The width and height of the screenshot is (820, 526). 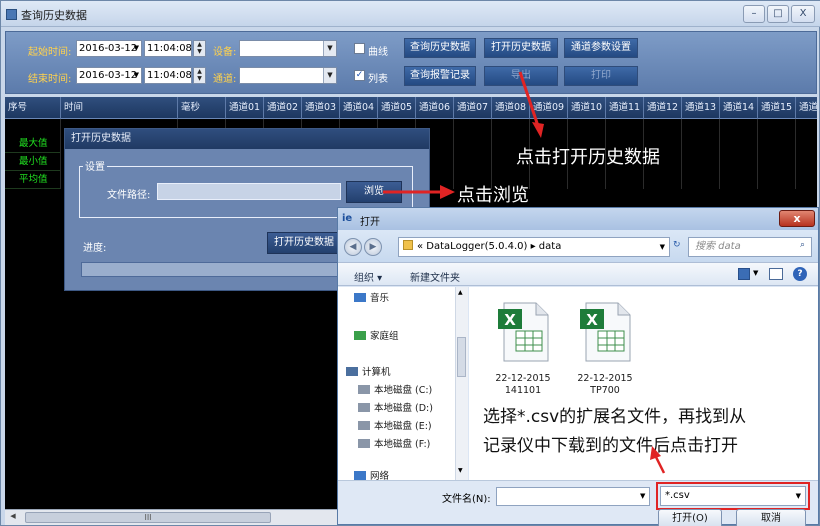 What do you see at coordinates (419, 192) in the screenshot?
I see `arrow-from-browse` at bounding box center [419, 192].